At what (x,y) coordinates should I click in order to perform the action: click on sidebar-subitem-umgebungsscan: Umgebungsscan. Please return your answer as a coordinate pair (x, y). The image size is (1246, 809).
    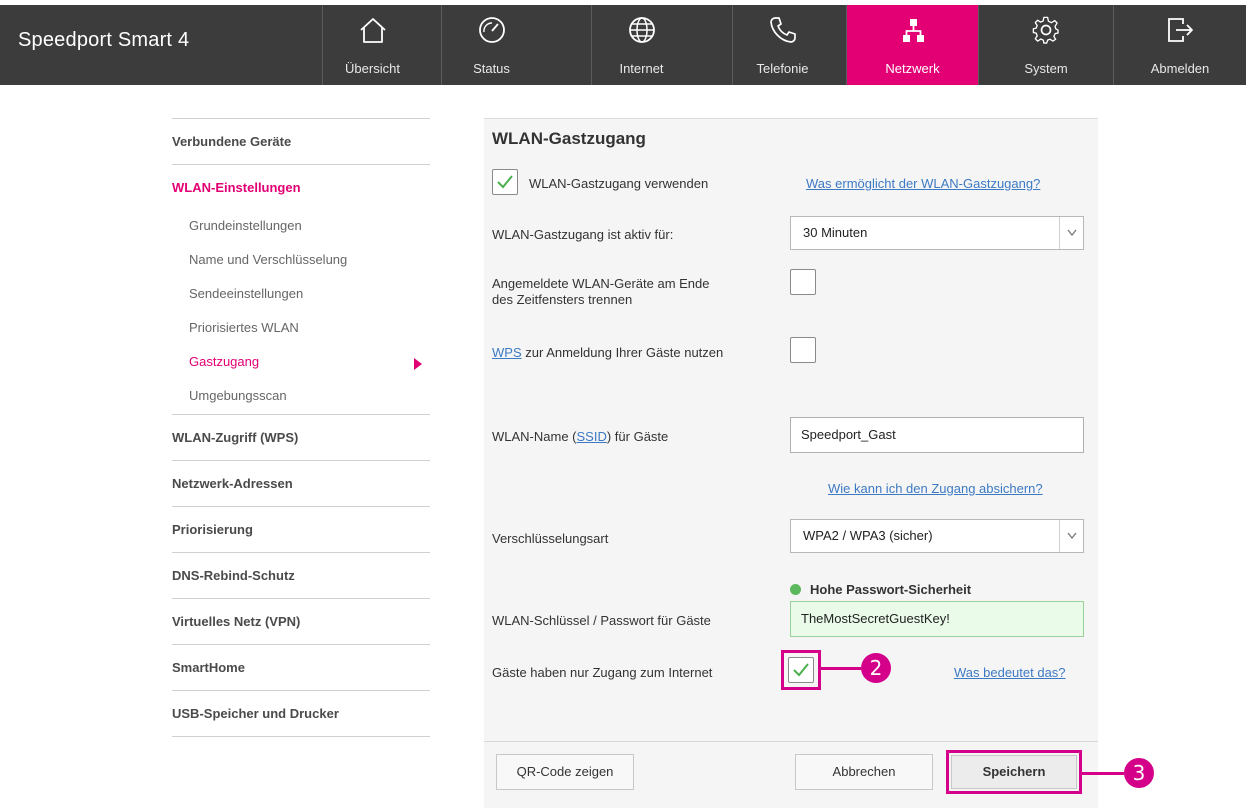
    Looking at the image, I should click on (301, 397).